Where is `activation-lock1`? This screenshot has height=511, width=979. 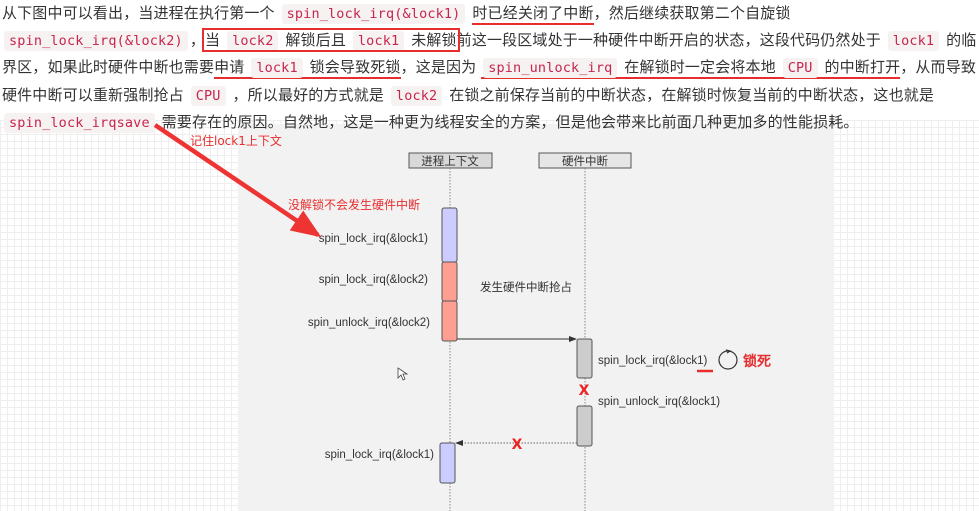 activation-lock1 is located at coordinates (449, 235).